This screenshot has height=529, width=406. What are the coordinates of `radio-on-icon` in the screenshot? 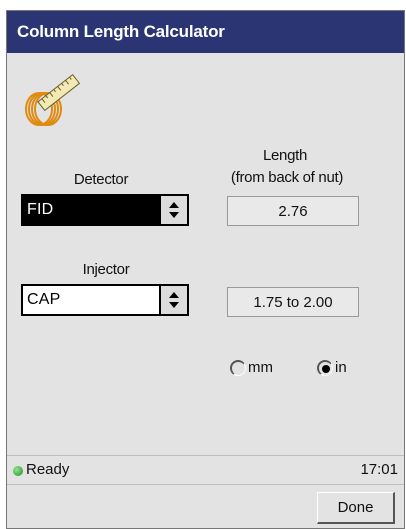 It's located at (325, 367).